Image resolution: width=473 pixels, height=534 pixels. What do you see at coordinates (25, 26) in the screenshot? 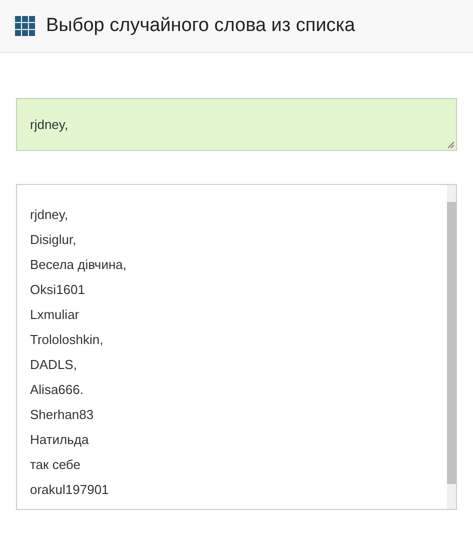
I see `grid-icon` at bounding box center [25, 26].